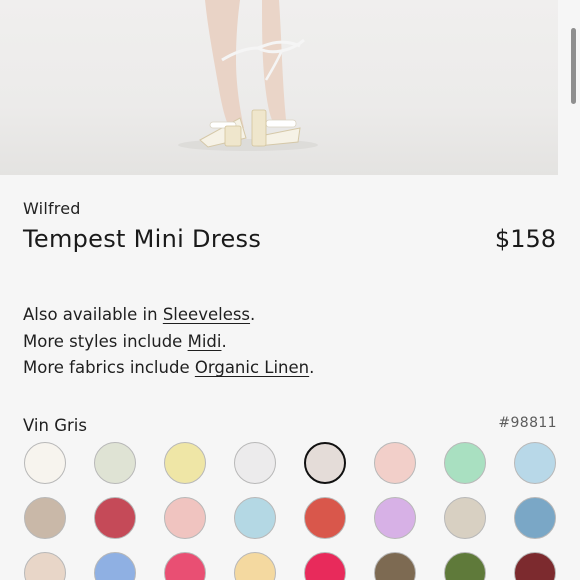 The image size is (580, 580). I want to click on color-sku: #98811, so click(527, 423).